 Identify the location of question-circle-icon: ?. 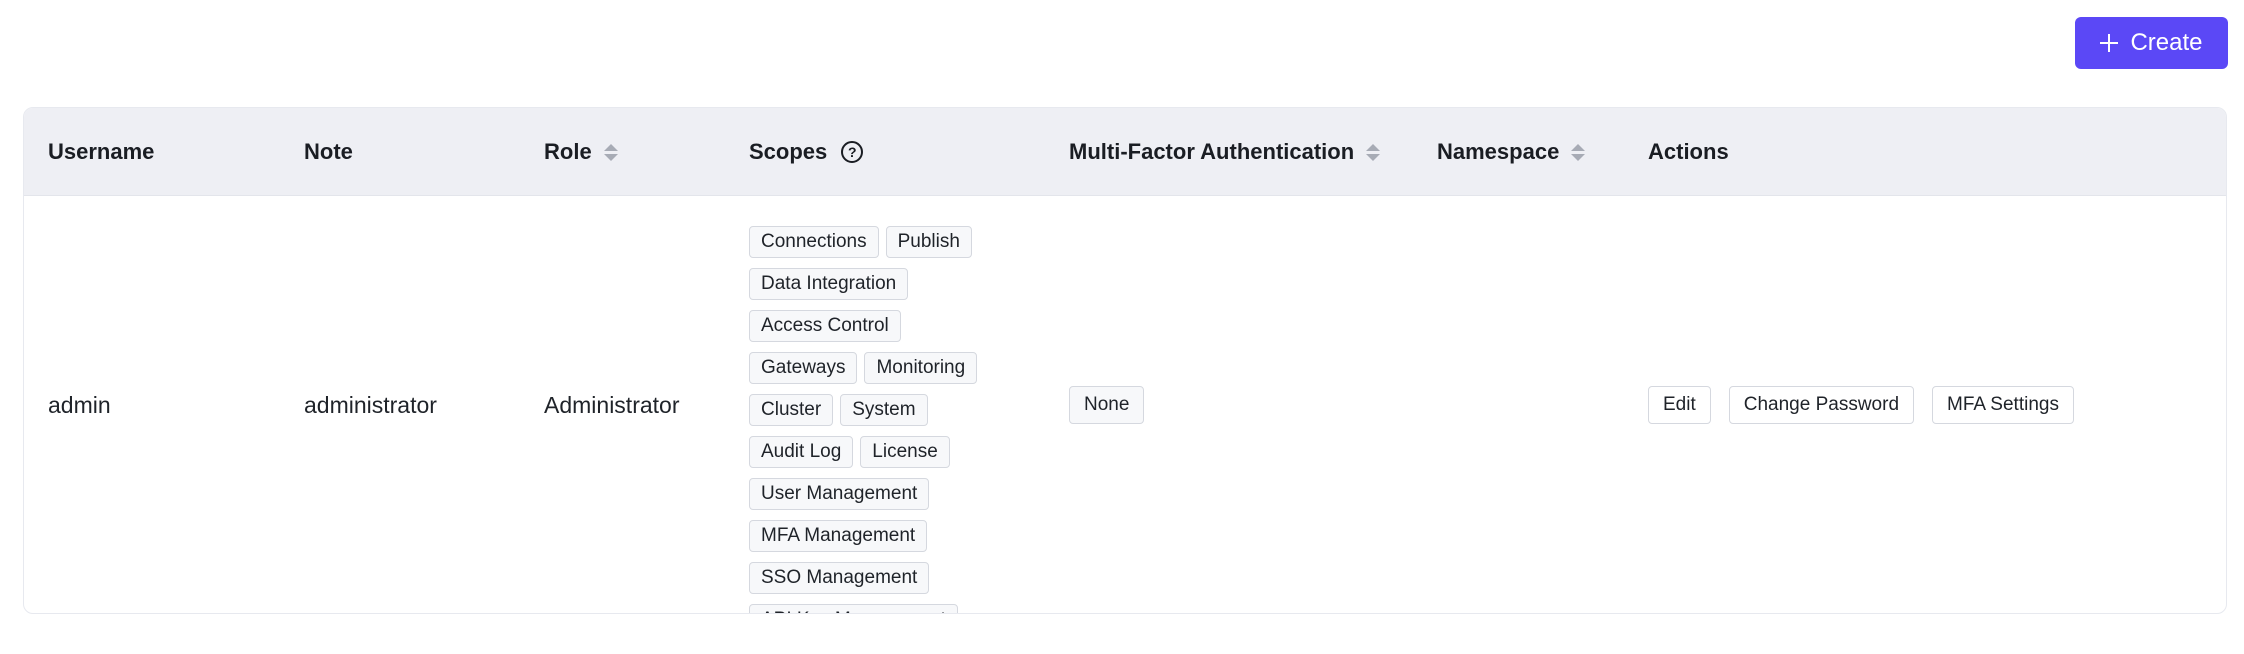
(852, 152).